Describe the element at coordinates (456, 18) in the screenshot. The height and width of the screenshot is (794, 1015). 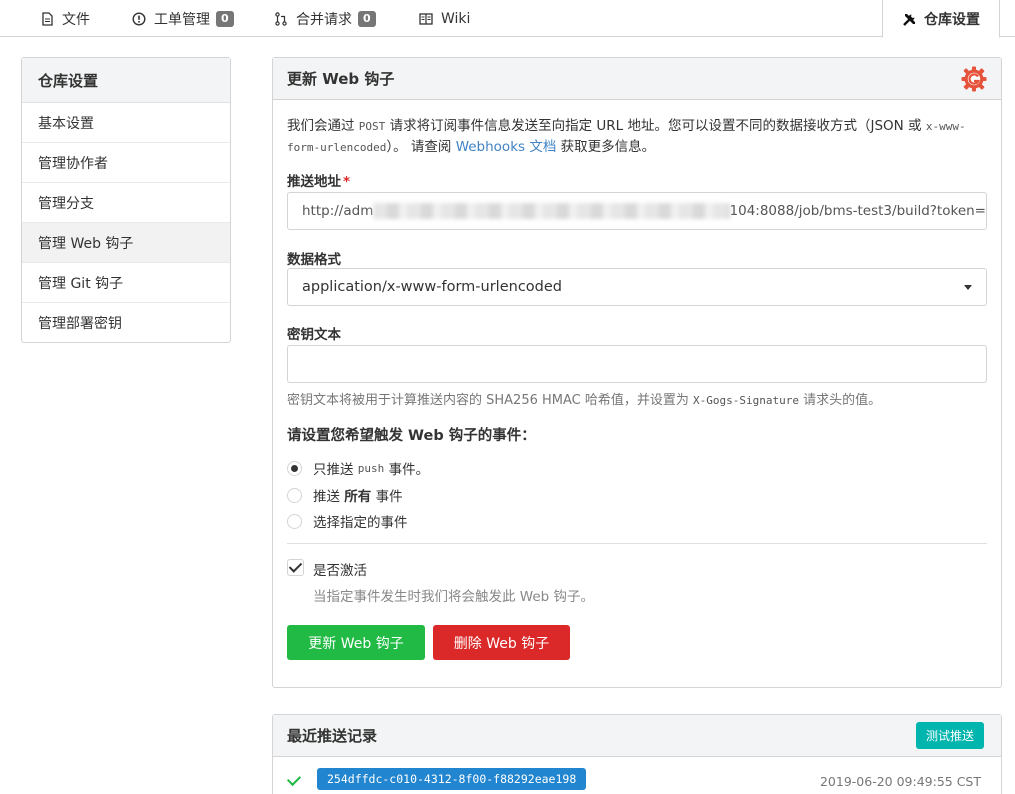
I see `tab-wiki-label: Wiki` at that location.